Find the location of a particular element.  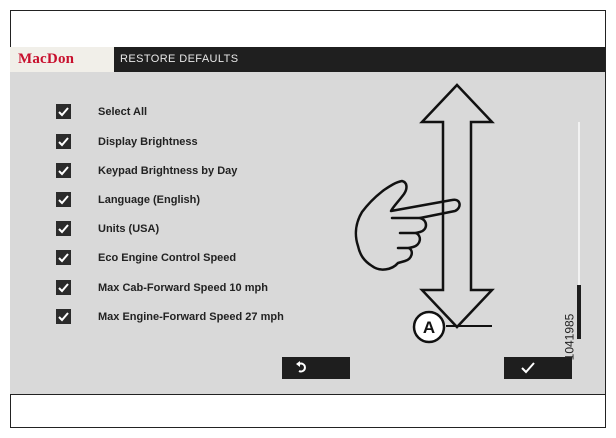

callout-a: A is located at coordinates (429, 327).